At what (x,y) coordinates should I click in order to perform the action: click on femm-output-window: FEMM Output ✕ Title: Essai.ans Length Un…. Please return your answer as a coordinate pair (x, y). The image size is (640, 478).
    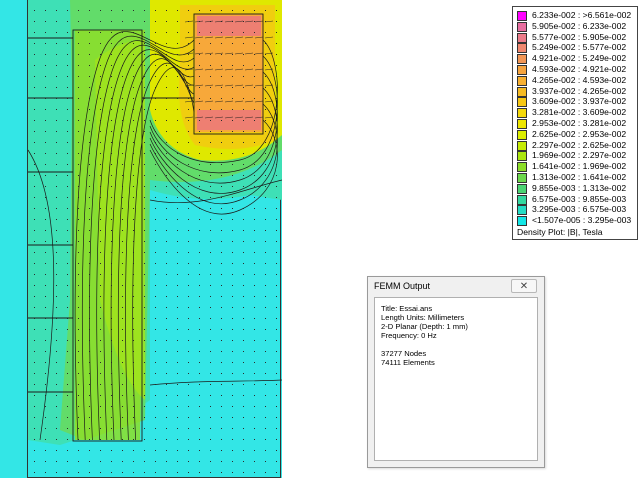
    Looking at the image, I should click on (456, 372).